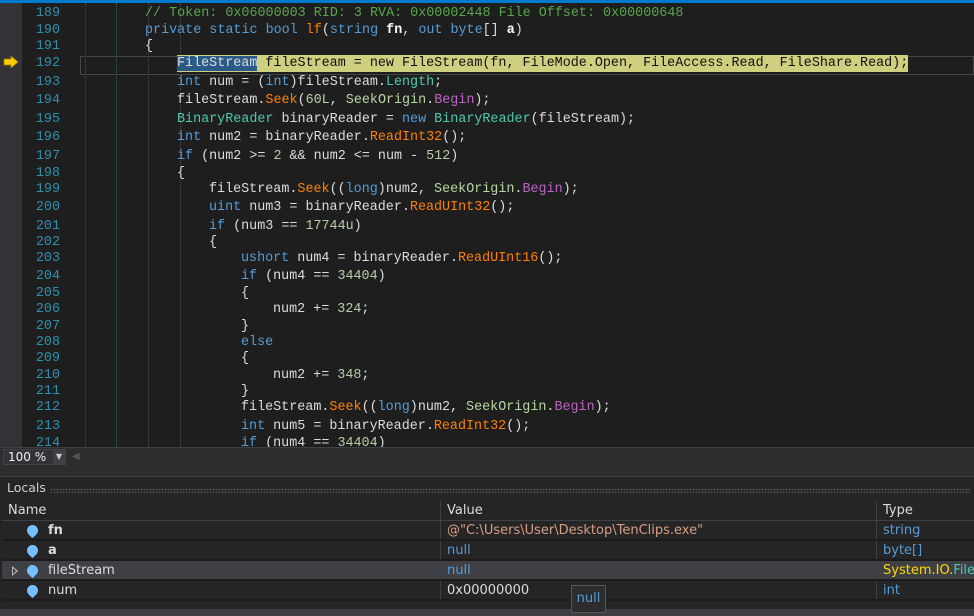 Image resolution: width=974 pixels, height=616 pixels. Describe the element at coordinates (313, 189) in the screenshot. I see `code-token: Seek` at that location.